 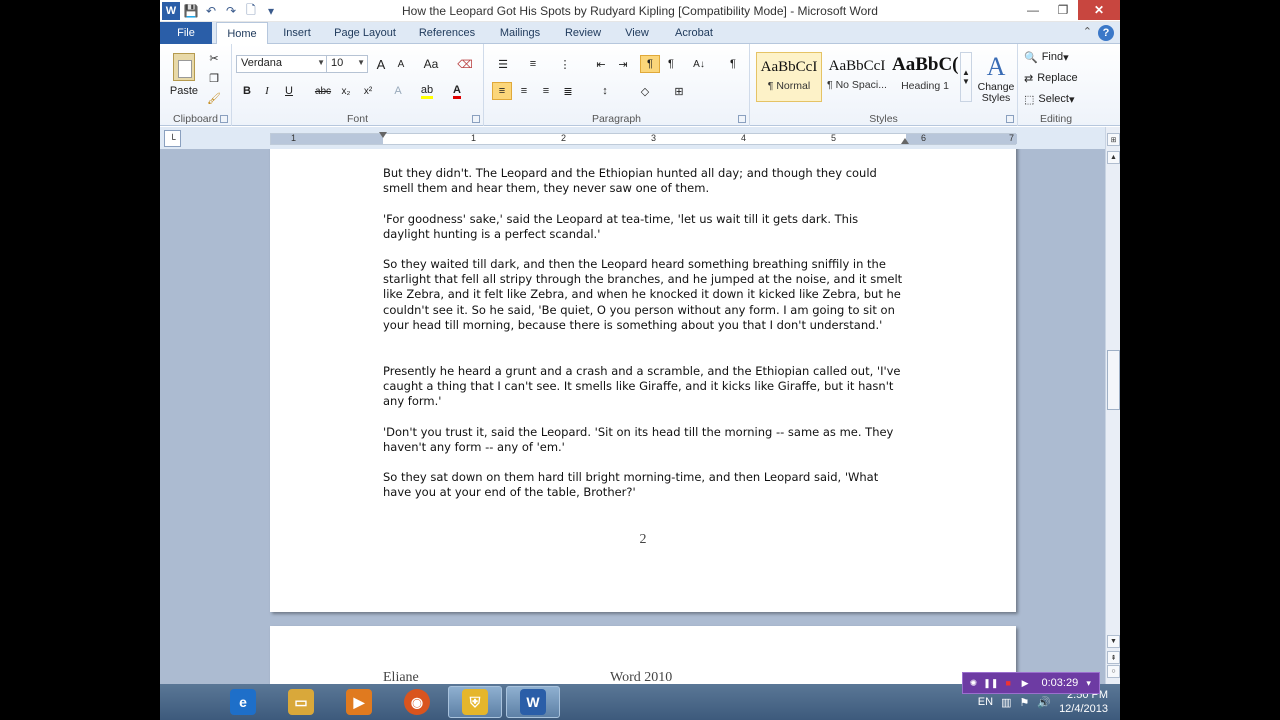 I want to click on network-icon: ▥, so click(x=1006, y=702).